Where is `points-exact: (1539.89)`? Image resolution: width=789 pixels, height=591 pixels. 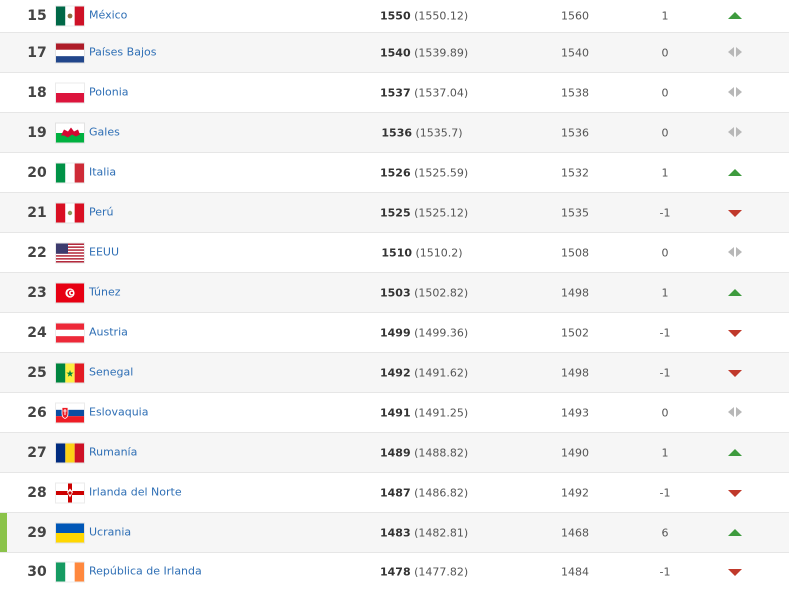 points-exact: (1539.89) is located at coordinates (441, 52).